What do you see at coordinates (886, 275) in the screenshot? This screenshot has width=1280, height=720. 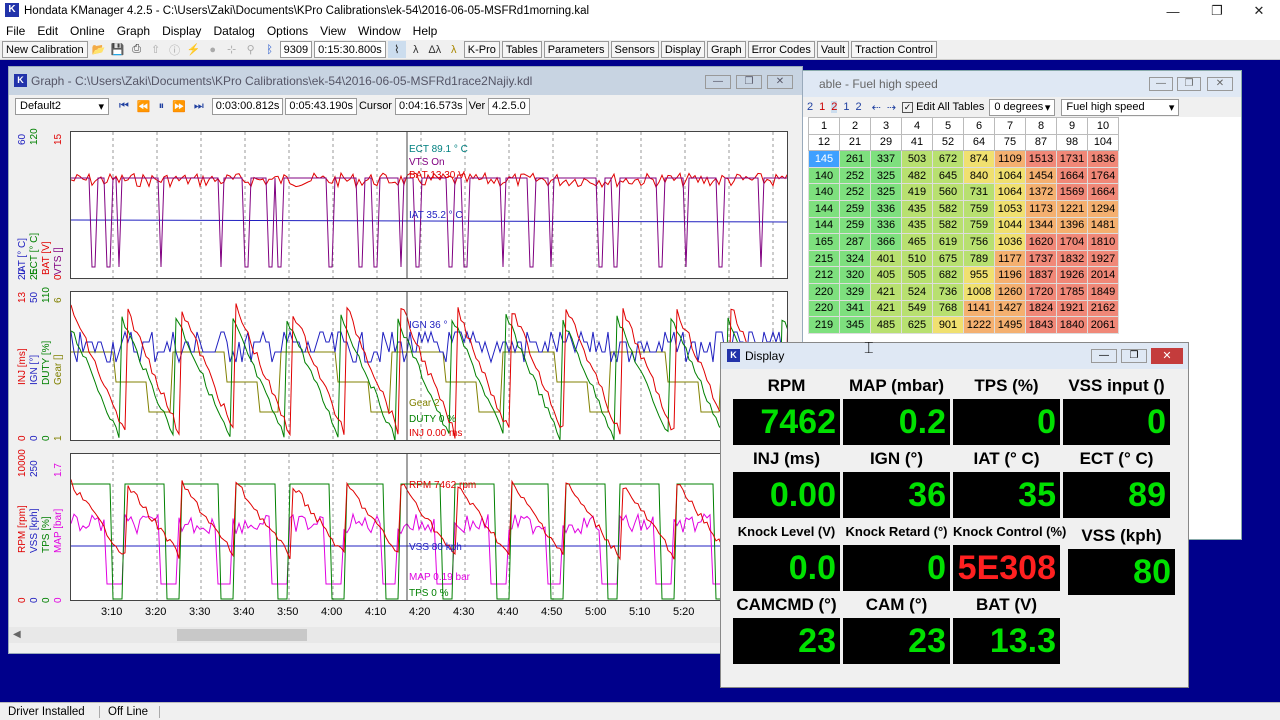 I see `table-cell: 405` at bounding box center [886, 275].